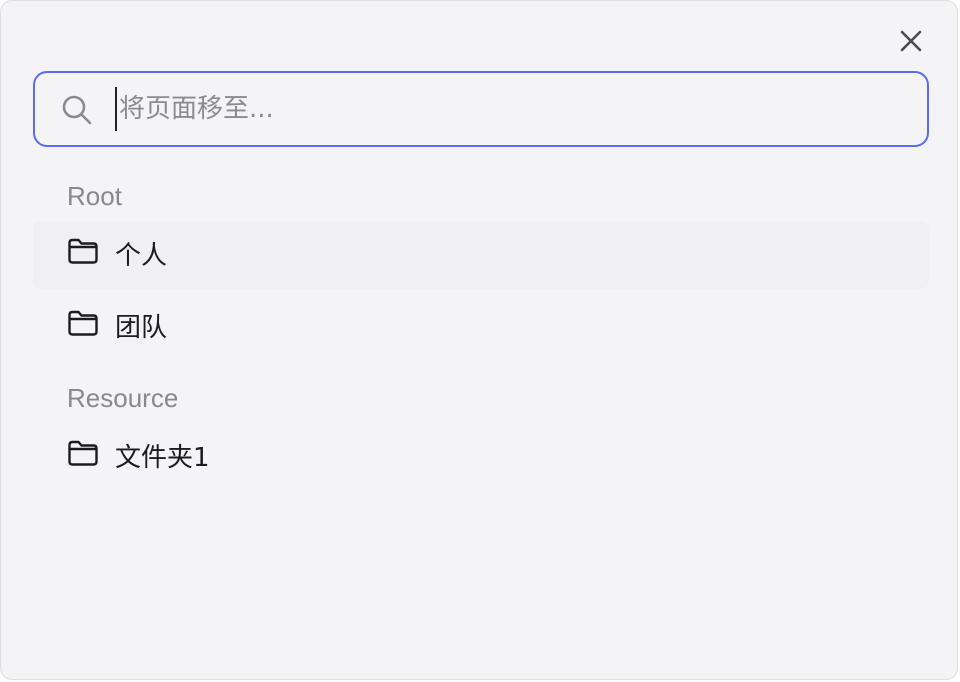 The width and height of the screenshot is (960, 682). Describe the element at coordinates (123, 398) in the screenshot. I see `section-label-resource: Resource` at that location.